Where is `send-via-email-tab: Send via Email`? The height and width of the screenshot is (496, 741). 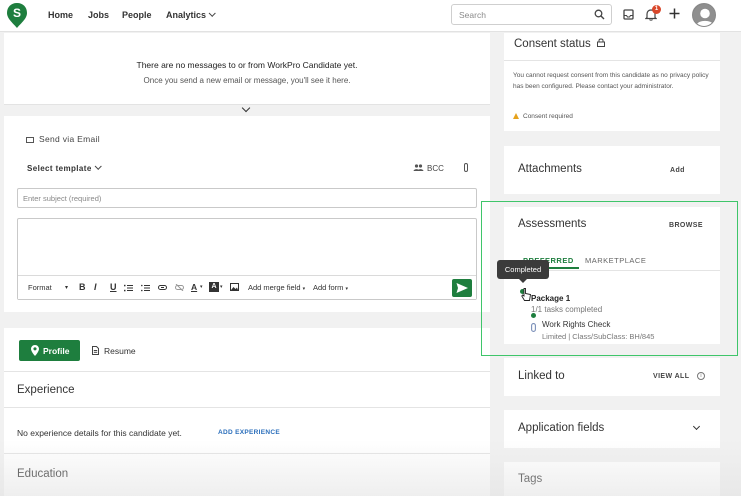
send-via-email-tab: Send via Email is located at coordinates (63, 139).